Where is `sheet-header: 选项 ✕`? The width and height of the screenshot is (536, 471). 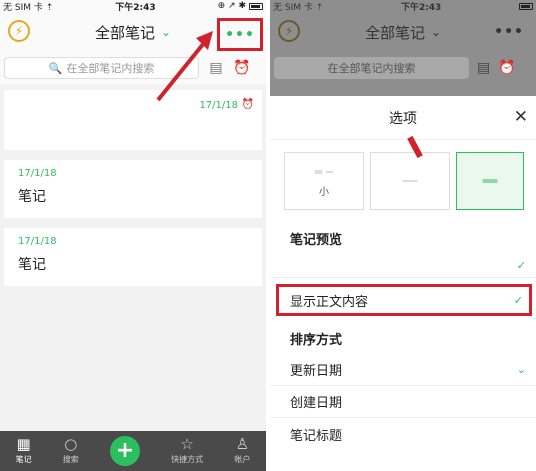 sheet-header: 选项 ✕ is located at coordinates (403, 118).